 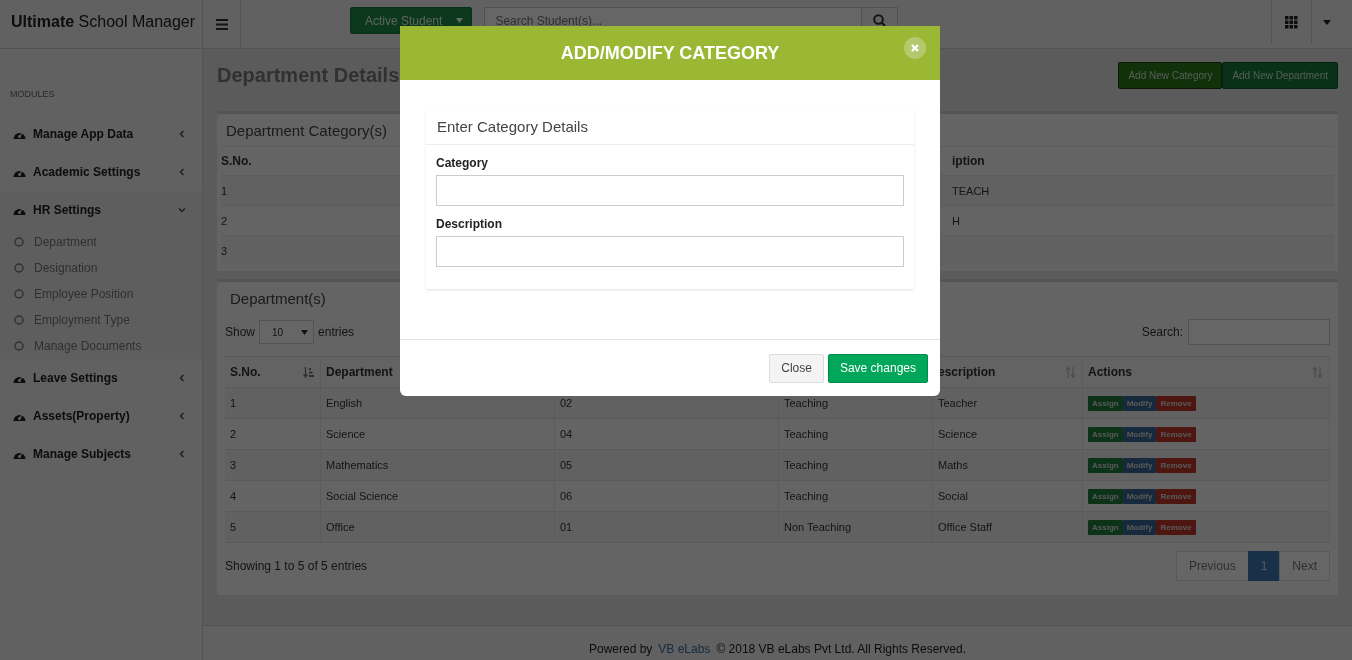 What do you see at coordinates (841, 649) in the screenshot?
I see `copyright-text: © 2018 VB eLabs Pvt Ltd. All Rights Reserved.` at bounding box center [841, 649].